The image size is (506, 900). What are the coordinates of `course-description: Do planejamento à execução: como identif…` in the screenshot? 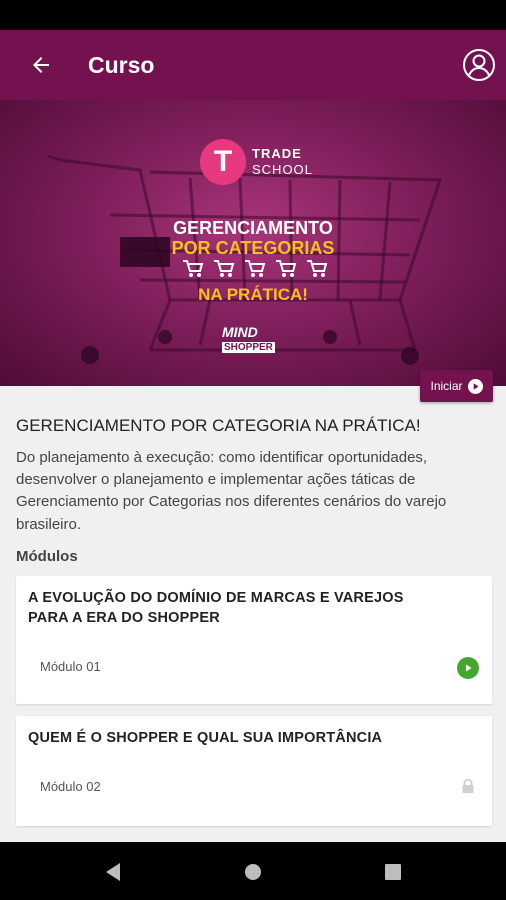 It's located at (231, 491).